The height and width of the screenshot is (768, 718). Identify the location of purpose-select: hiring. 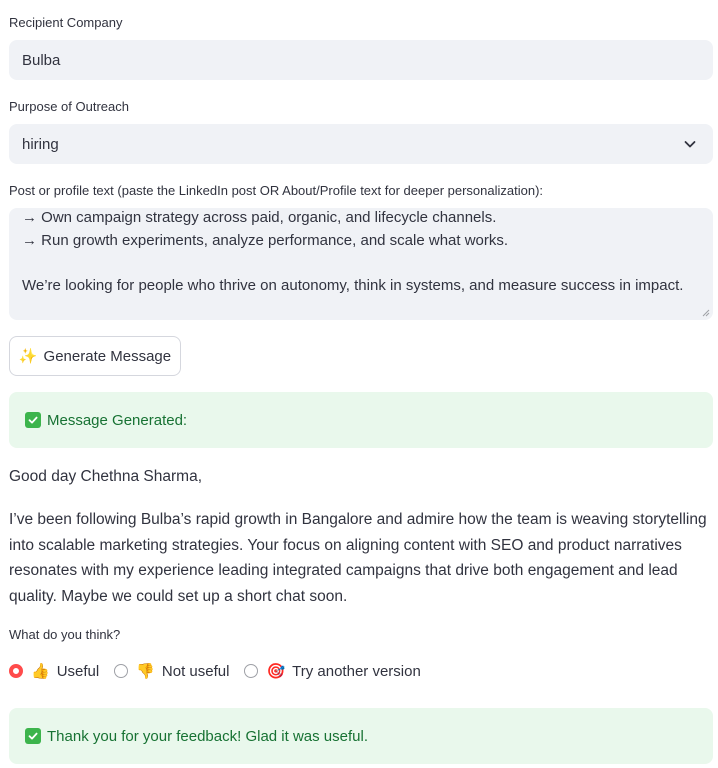
(361, 144).